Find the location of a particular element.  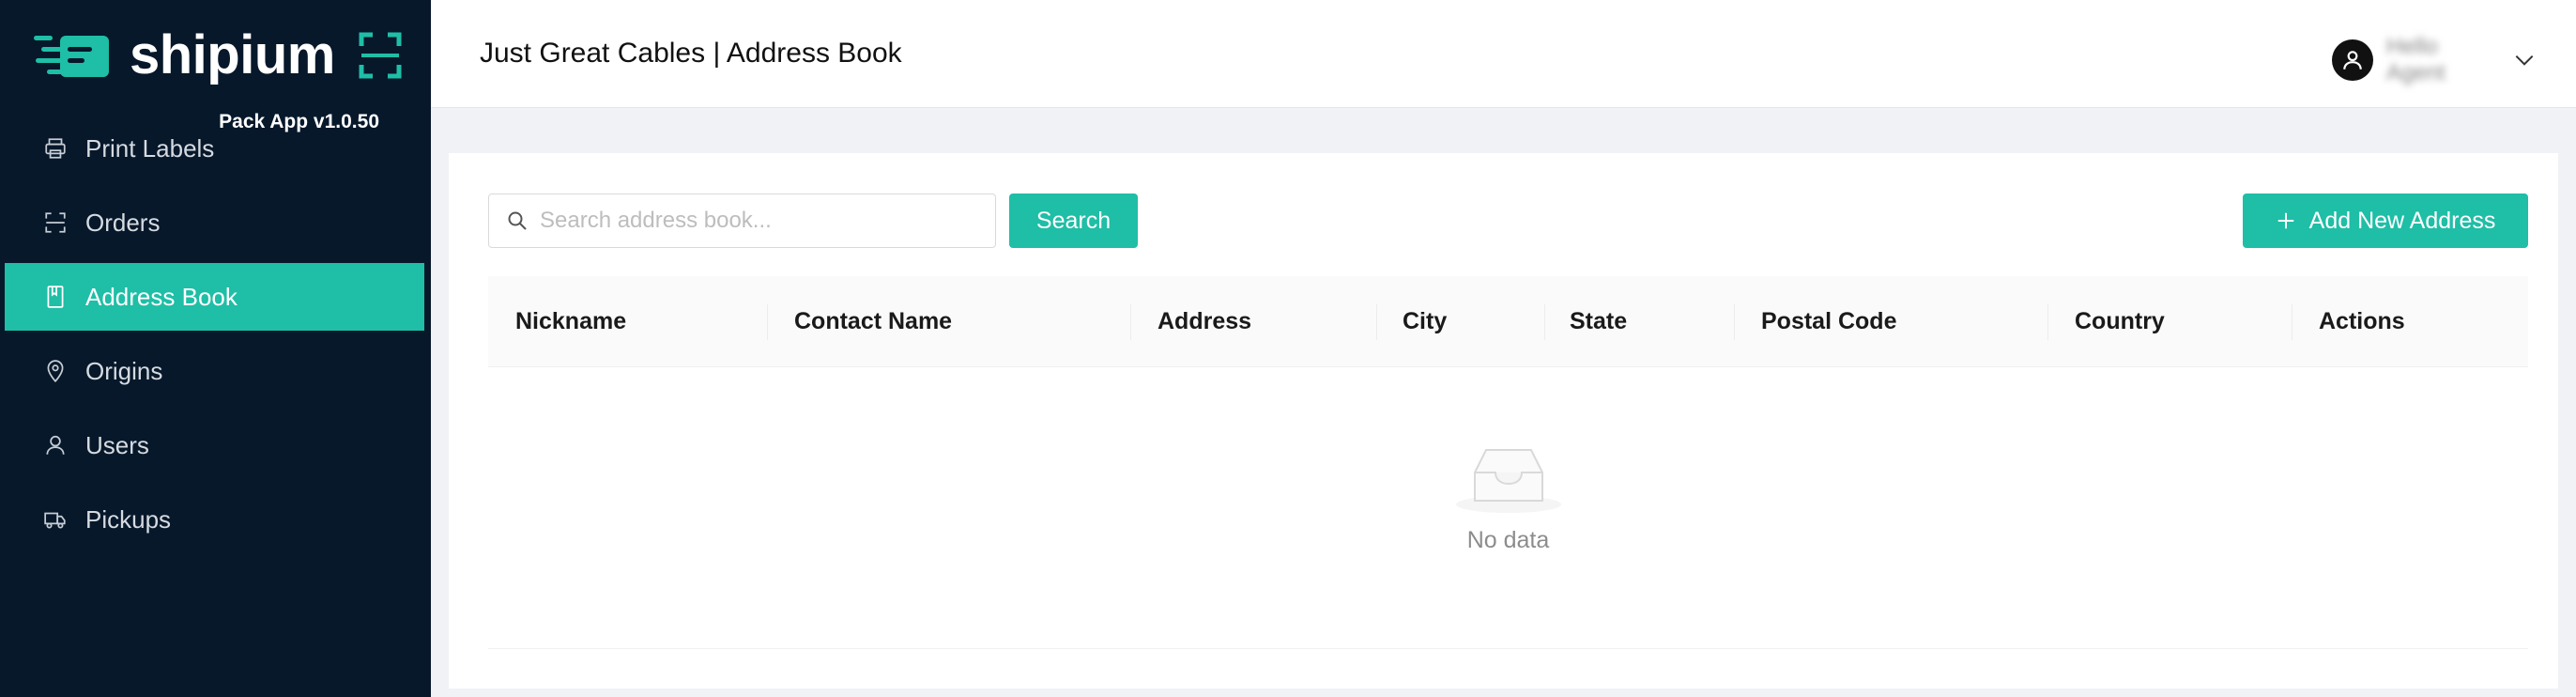

sidebar-item-address-book: Address Book is located at coordinates (215, 297).